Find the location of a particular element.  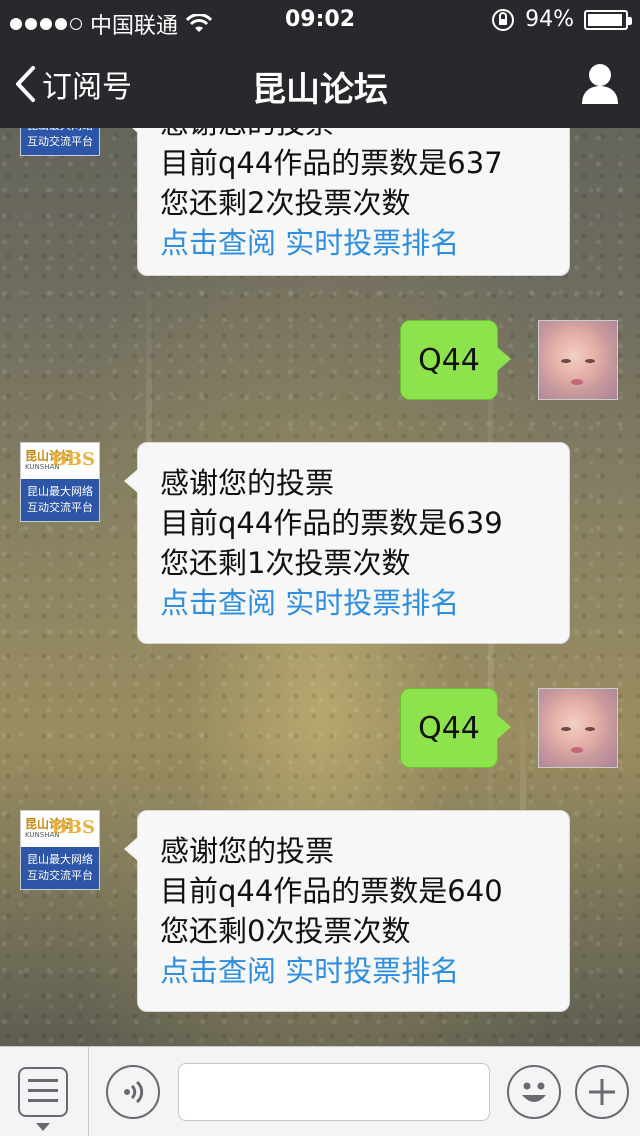

smiley-icon is located at coordinates (534, 1092).